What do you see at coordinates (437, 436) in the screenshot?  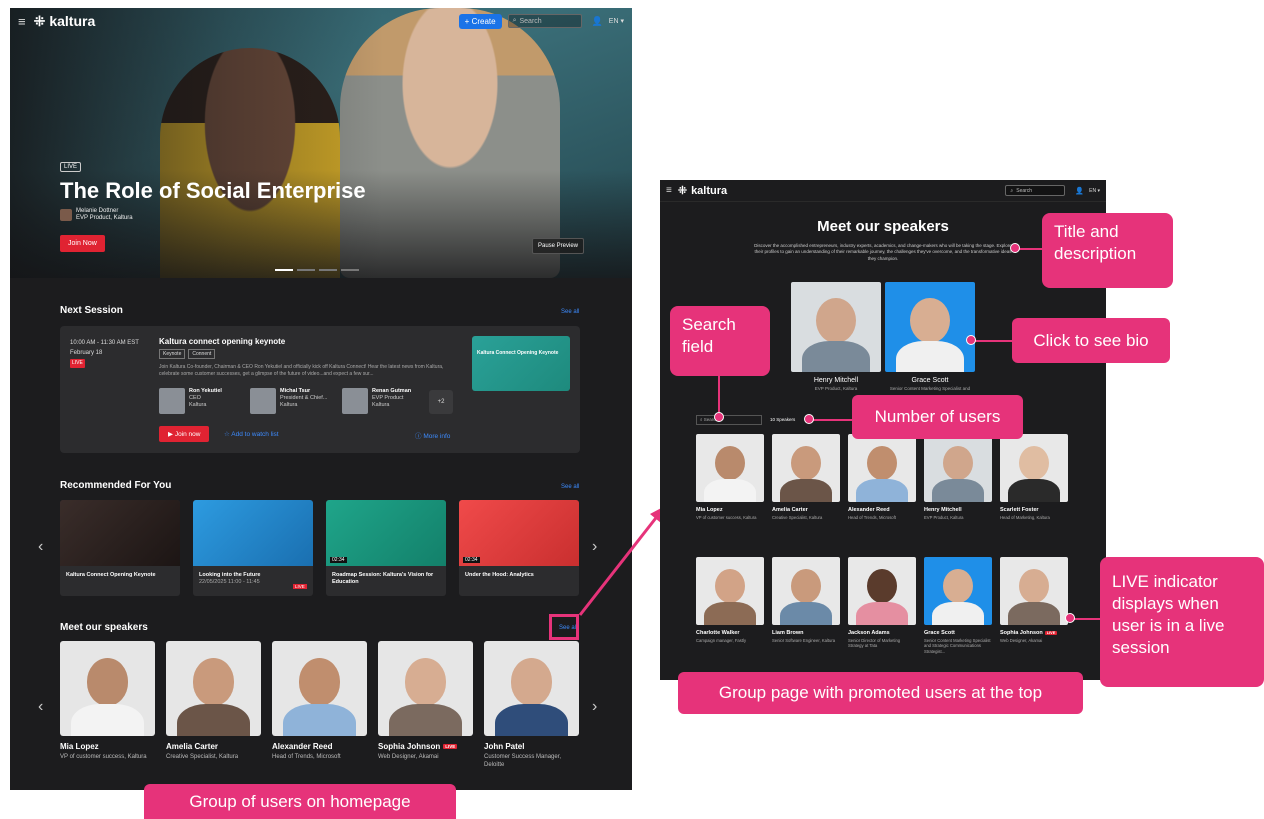 I see `more-info-label: More info` at bounding box center [437, 436].